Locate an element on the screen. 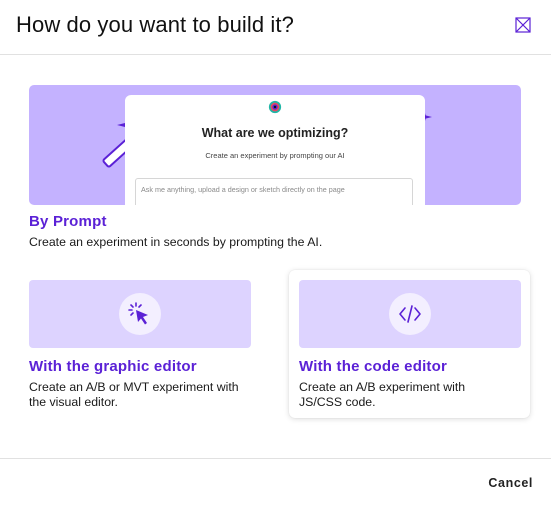 The image size is (551, 509). dialog-title: How do you want to build it? is located at coordinates (155, 24).